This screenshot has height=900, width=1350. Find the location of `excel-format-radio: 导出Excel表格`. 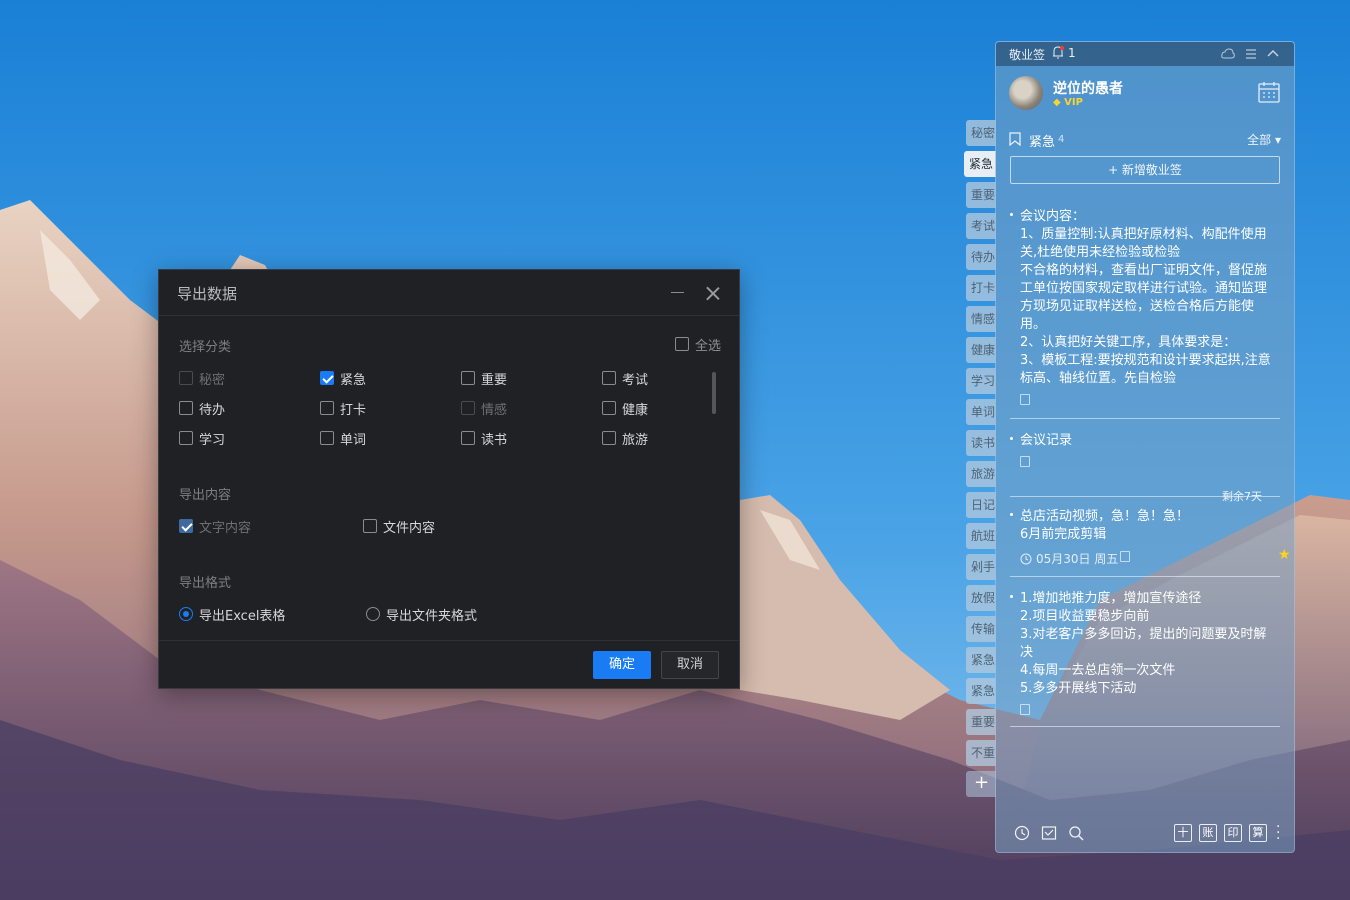

excel-format-radio: 导出Excel表格 is located at coordinates (232, 615).